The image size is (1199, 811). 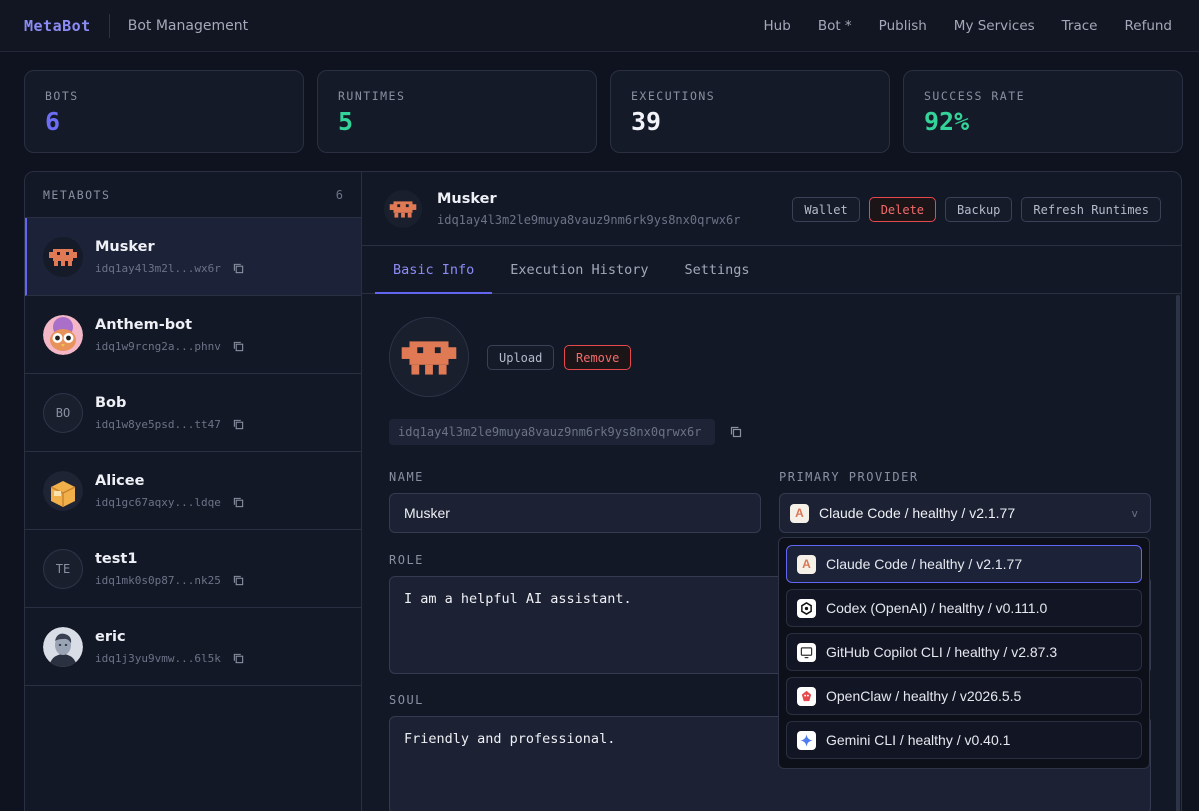 I want to click on remove-avatar-button: Remove, so click(x=598, y=357).